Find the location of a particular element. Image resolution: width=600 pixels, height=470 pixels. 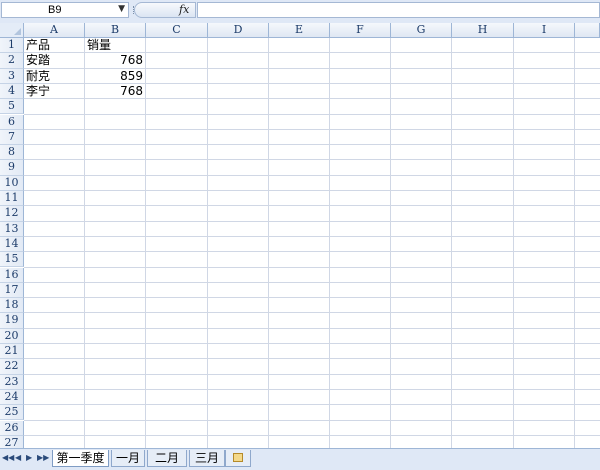

column-header-a: A is located at coordinates (54, 30).